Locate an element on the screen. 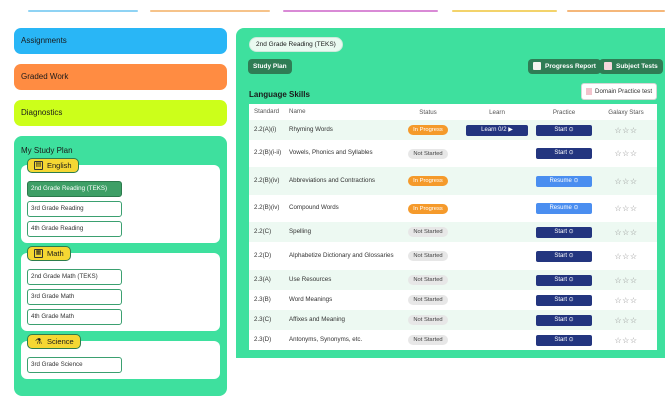 The image size is (665, 396). cell-standard: 2.3(D) is located at coordinates (263, 339).